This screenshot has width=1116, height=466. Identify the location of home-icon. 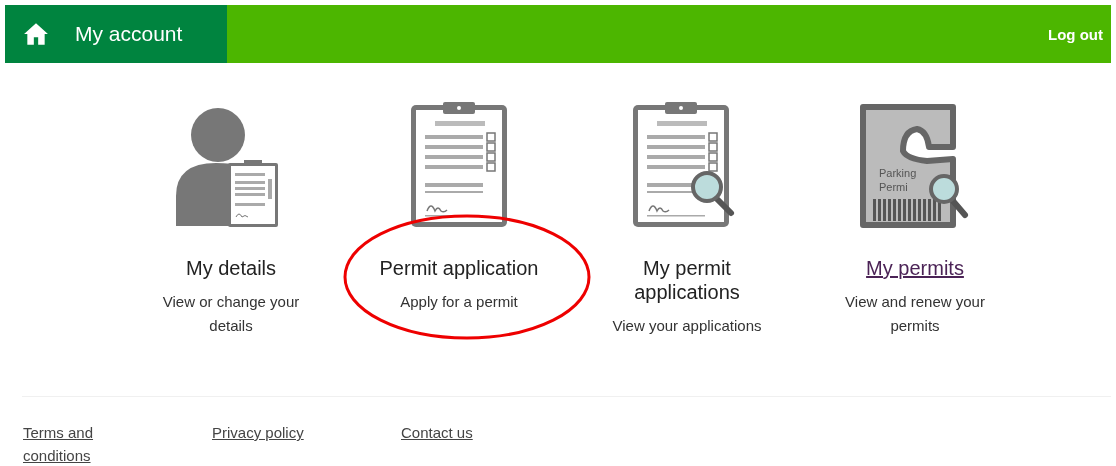
(36, 34).